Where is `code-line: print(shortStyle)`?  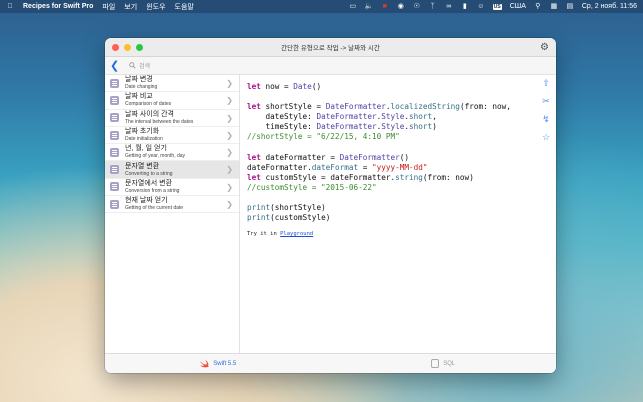 code-line: print(shortStyle) is located at coordinates (401, 208).